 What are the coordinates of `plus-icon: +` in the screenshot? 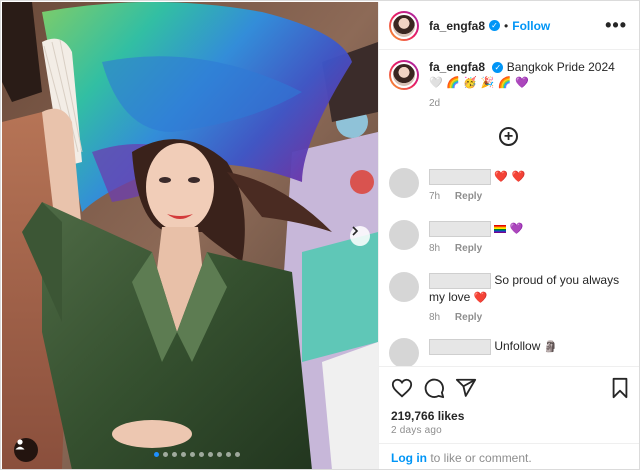 It's located at (508, 136).